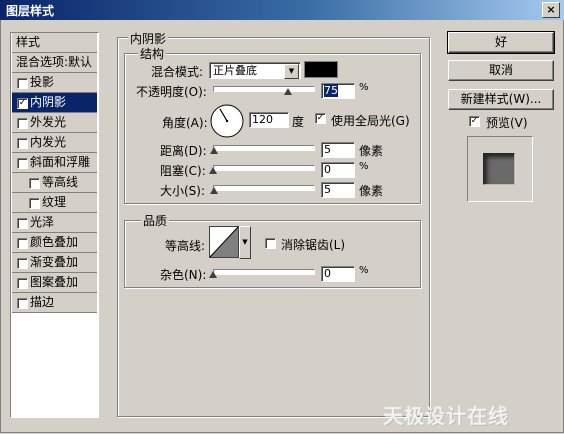 Image resolution: width=564 pixels, height=434 pixels. Describe the element at coordinates (338, 190) in the screenshot. I see `size-input: 5` at that location.